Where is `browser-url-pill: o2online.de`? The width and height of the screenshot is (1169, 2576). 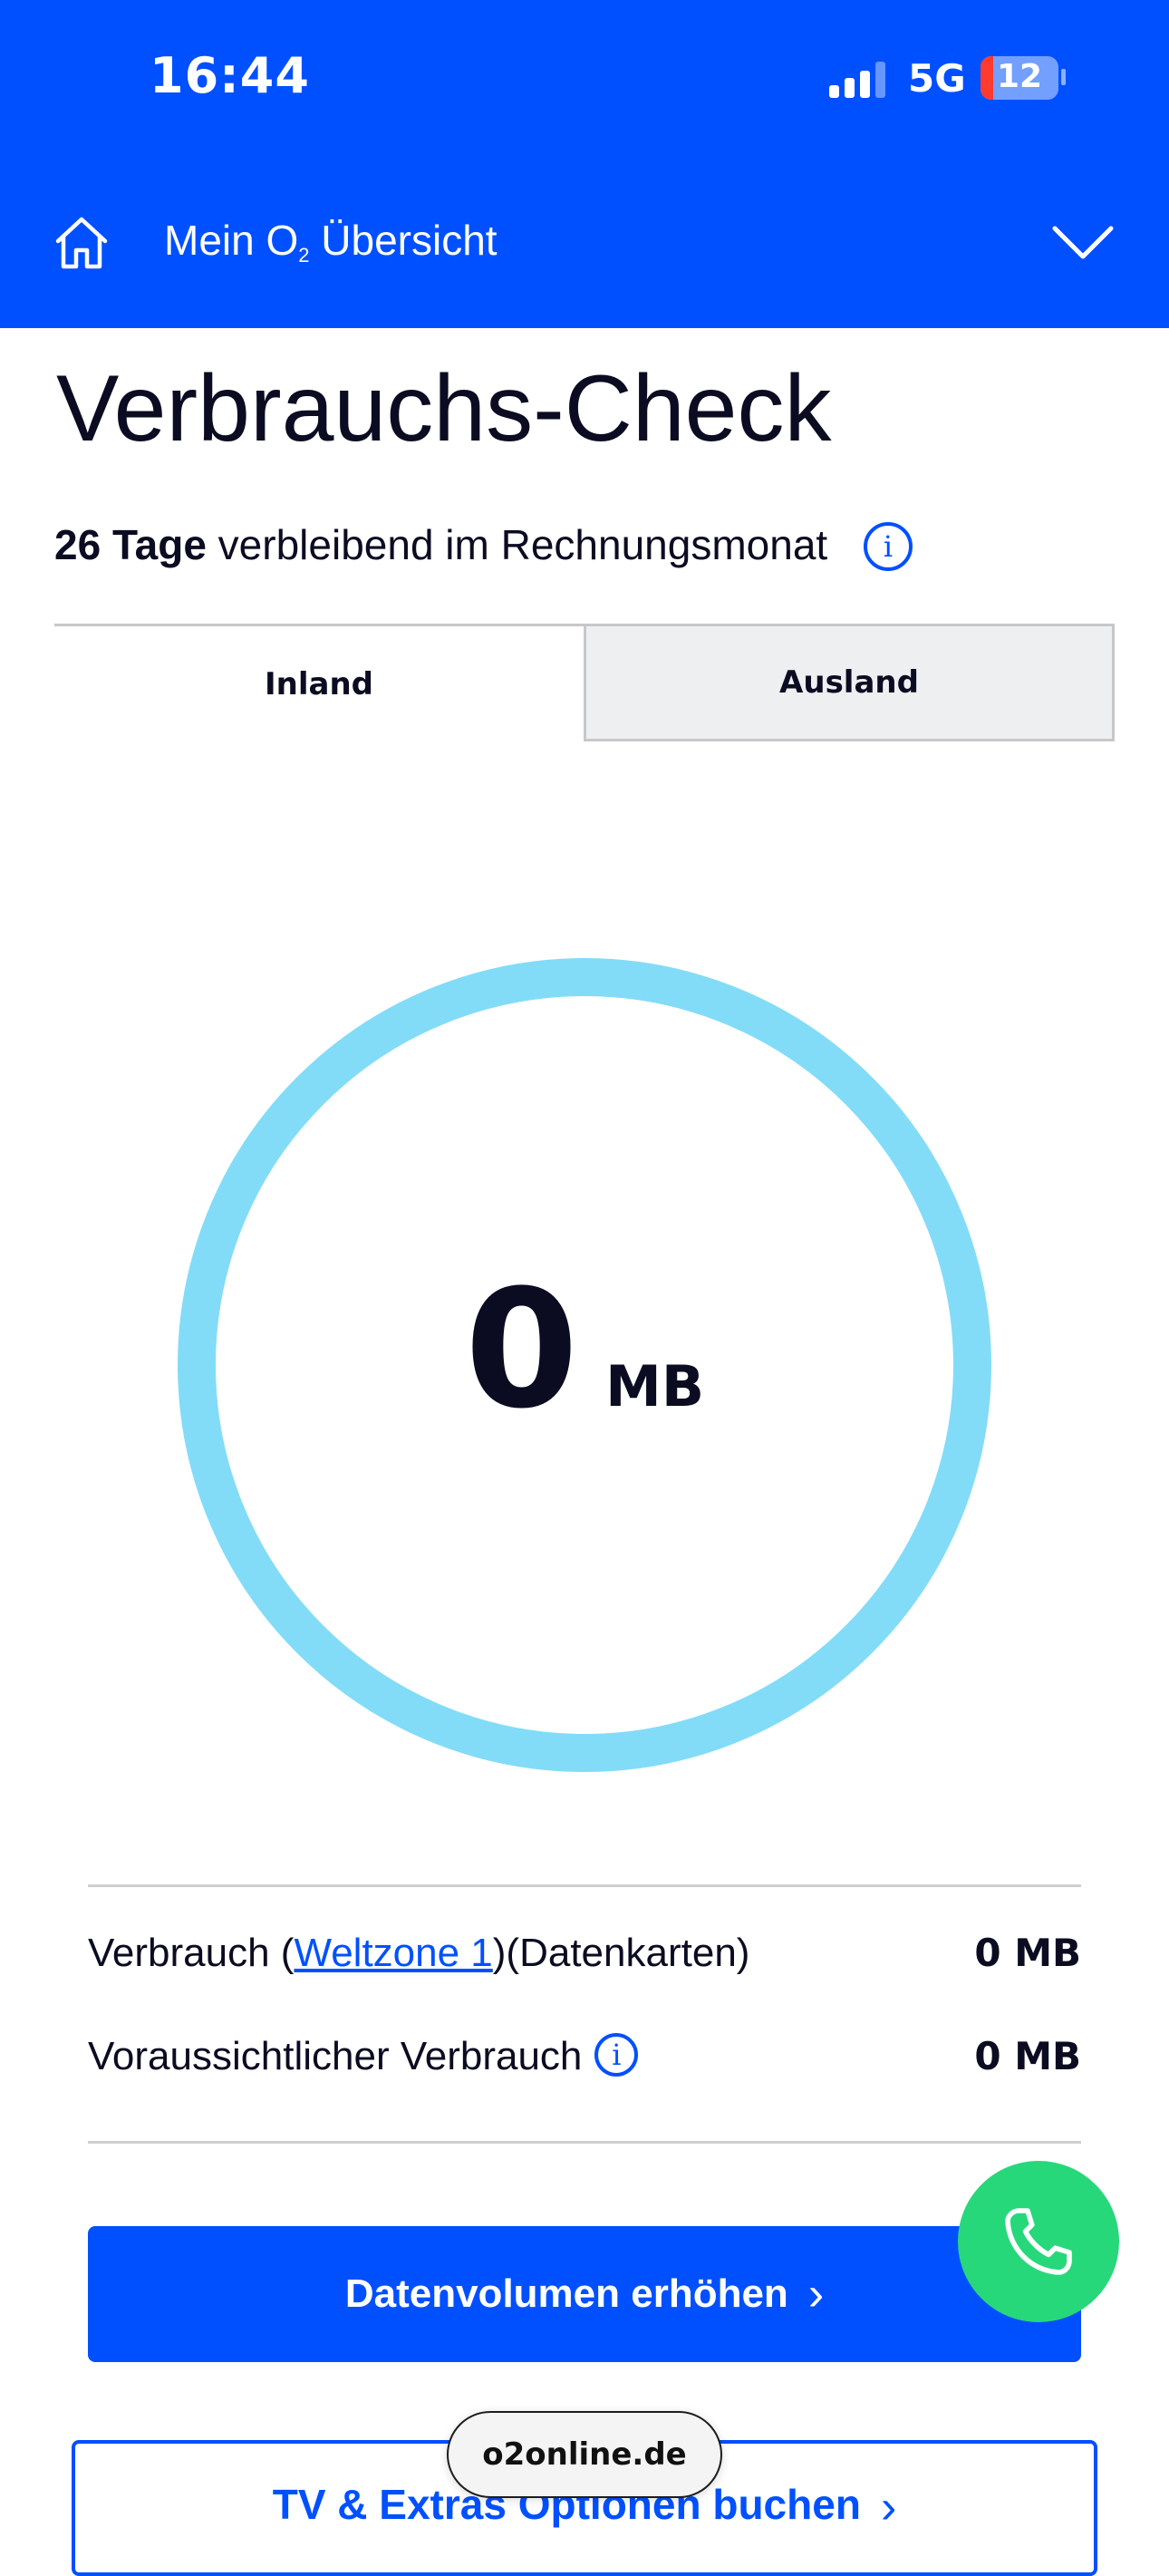
browser-url-pill: o2online.de is located at coordinates (584, 2454).